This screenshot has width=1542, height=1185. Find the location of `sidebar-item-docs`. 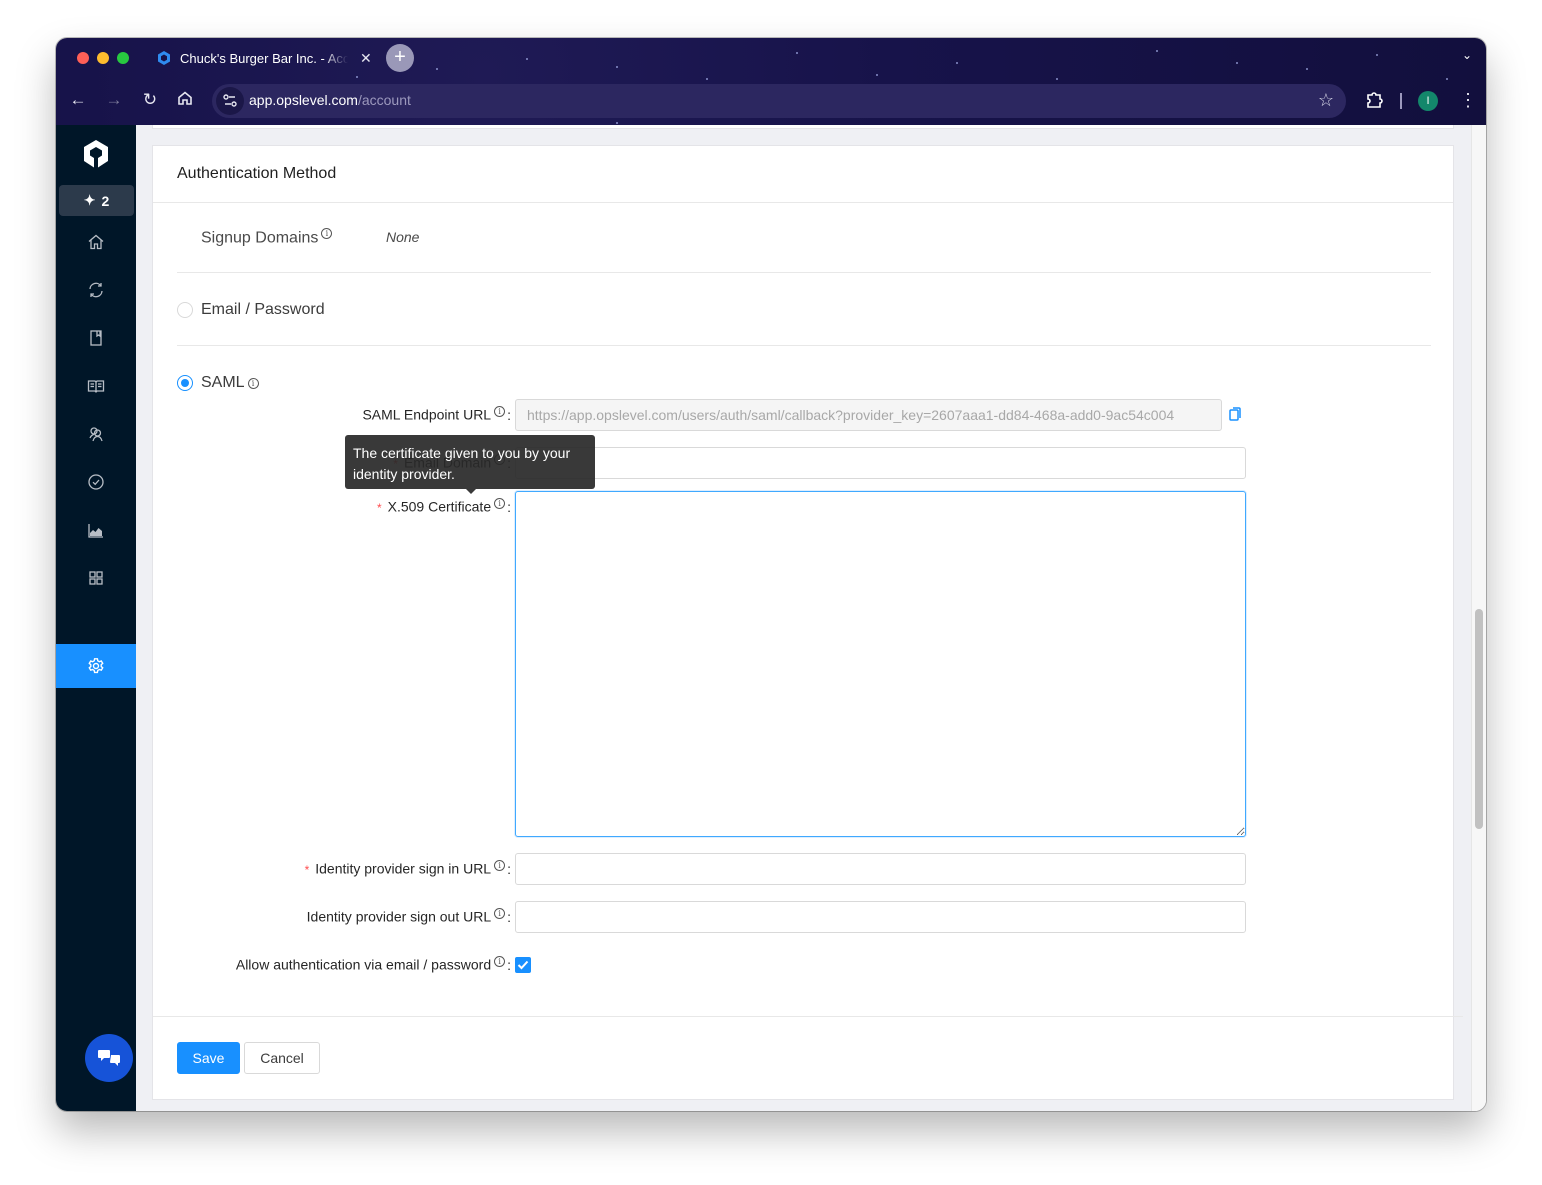

sidebar-item-docs is located at coordinates (96, 386).